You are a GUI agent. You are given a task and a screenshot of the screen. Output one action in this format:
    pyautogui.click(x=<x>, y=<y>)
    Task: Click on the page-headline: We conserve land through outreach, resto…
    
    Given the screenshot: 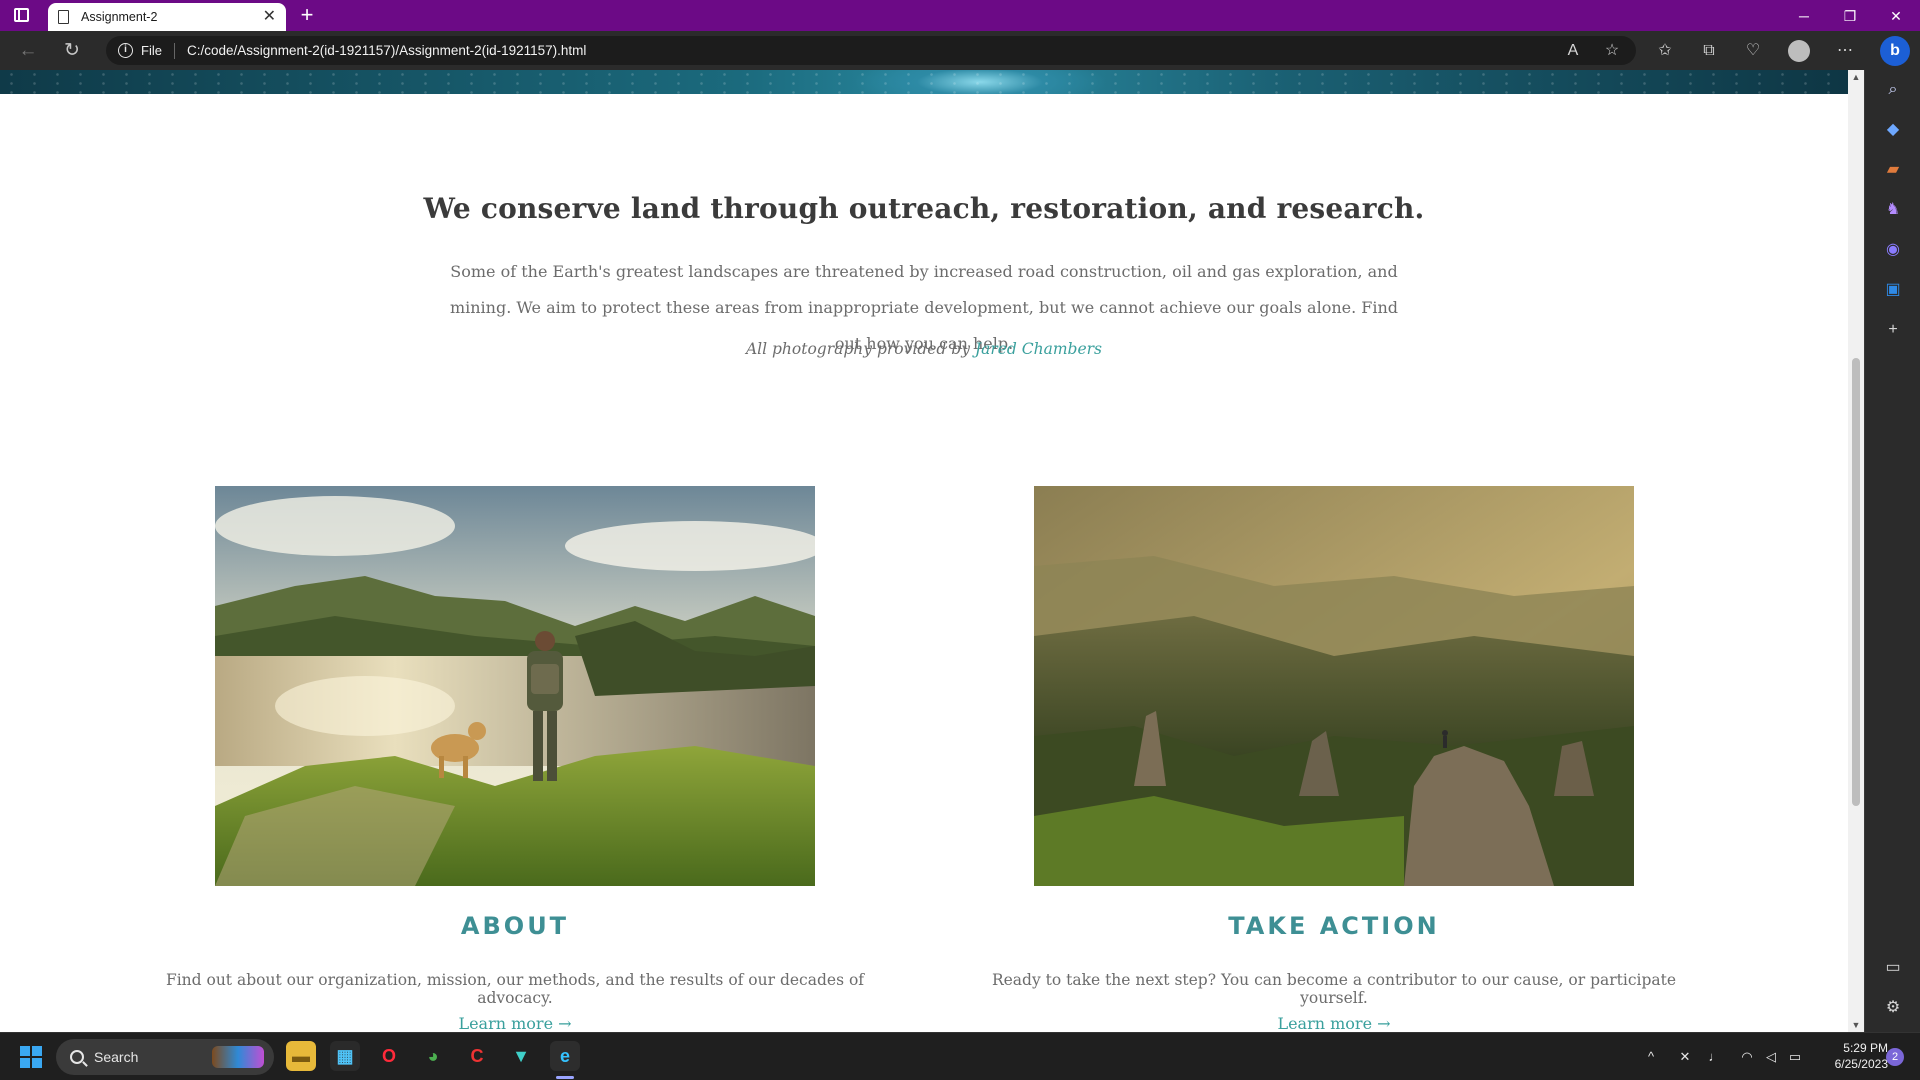 What is the action you would take?
    pyautogui.click(x=924, y=208)
    